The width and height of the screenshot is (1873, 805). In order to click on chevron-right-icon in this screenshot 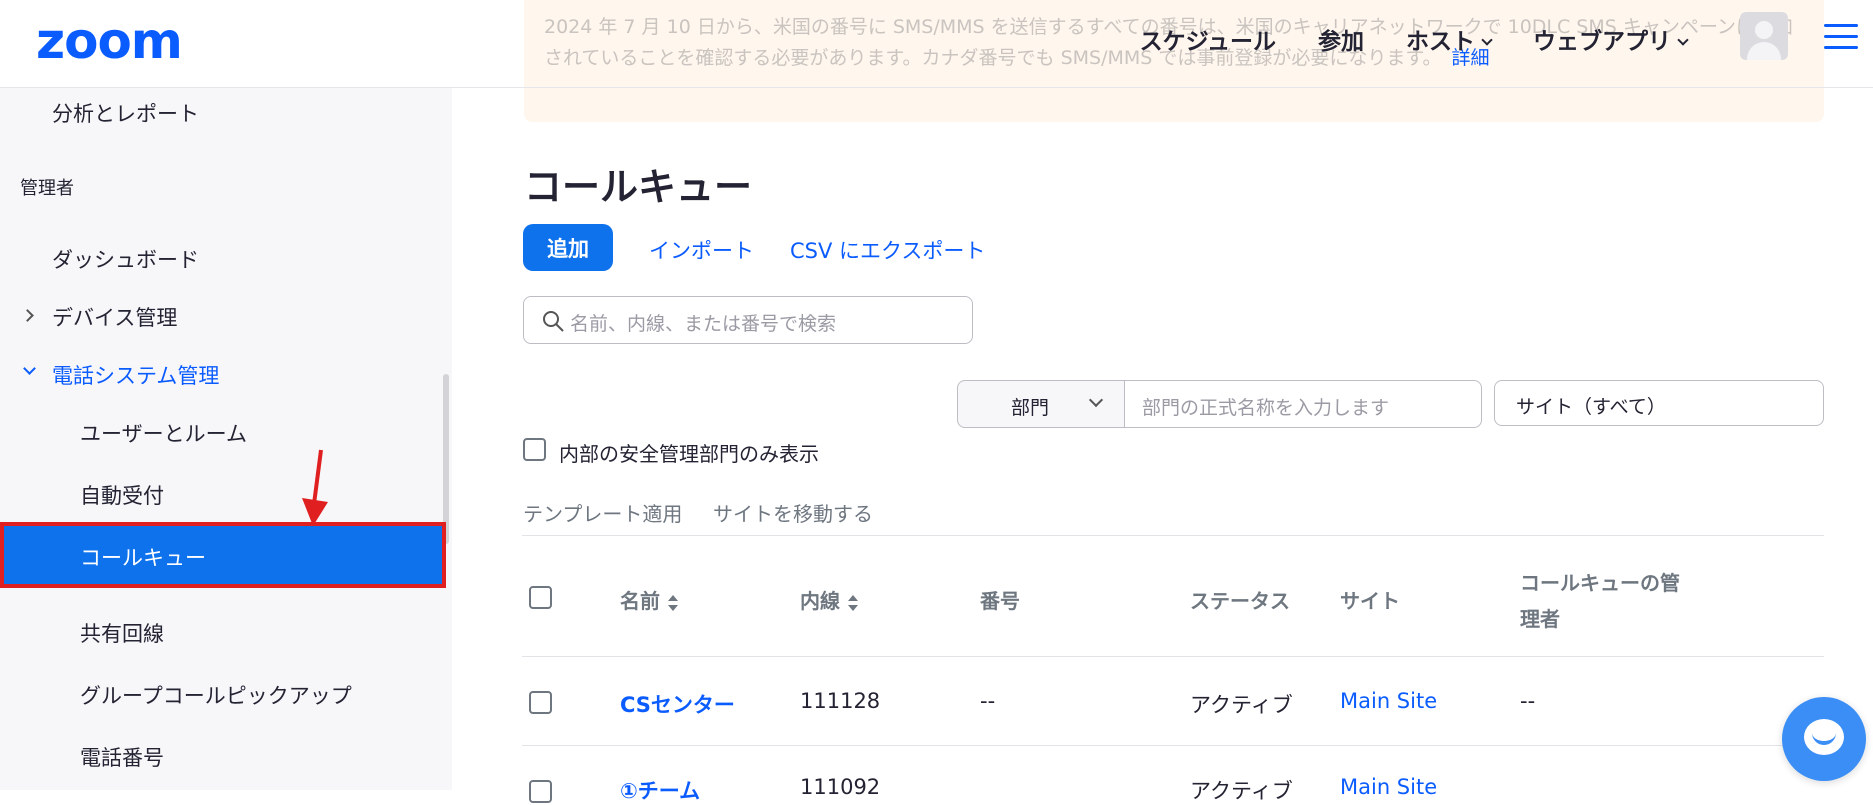, I will do `click(27, 315)`.